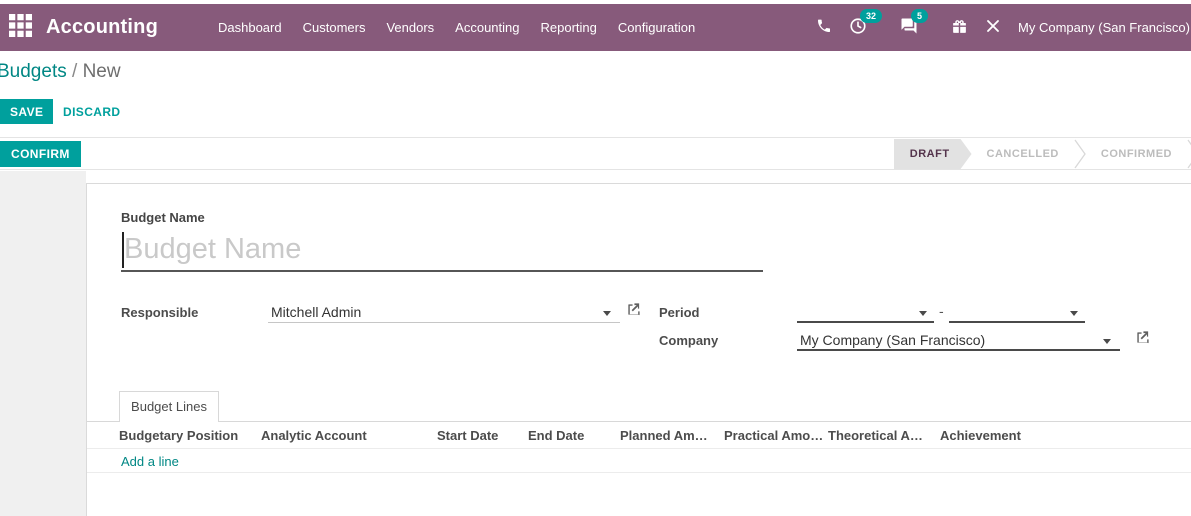 This screenshot has height=516, width=1191. What do you see at coordinates (27, 111) in the screenshot?
I see `save-button: SAVE` at bounding box center [27, 111].